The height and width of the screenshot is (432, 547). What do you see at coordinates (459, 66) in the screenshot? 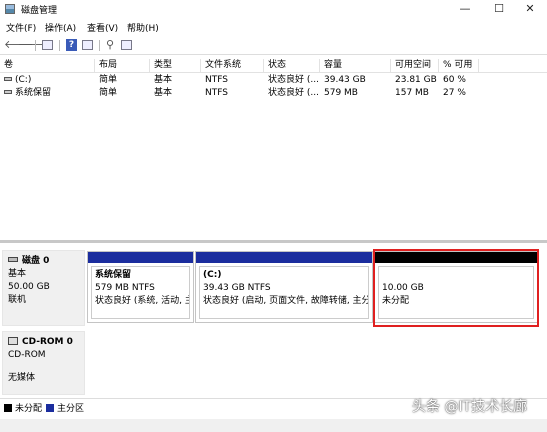
I see `col-header-percent-free: % 可用` at bounding box center [459, 66].